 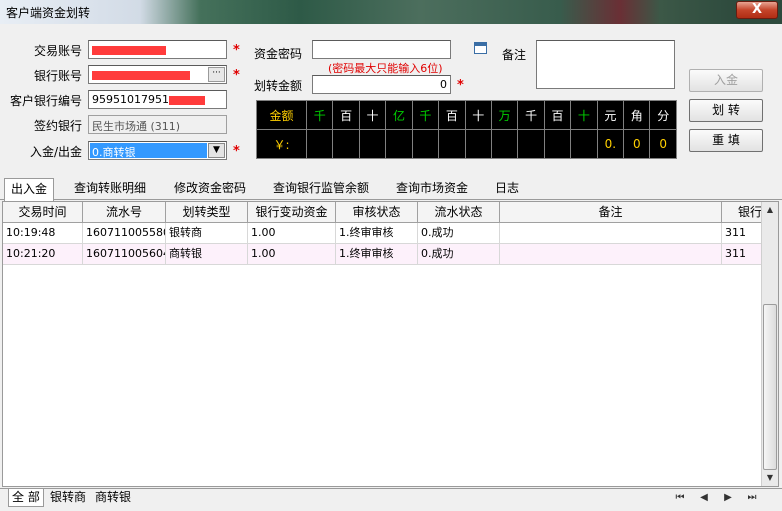 I want to click on tab-market-funds: 查询市场资金, so click(x=432, y=189).